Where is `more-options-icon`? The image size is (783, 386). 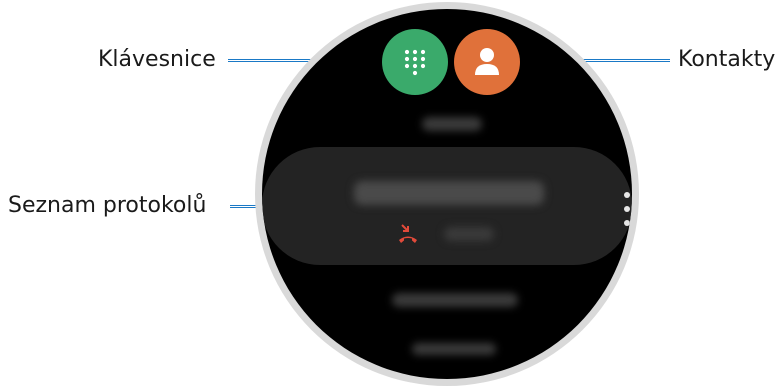 more-options-icon is located at coordinates (627, 210).